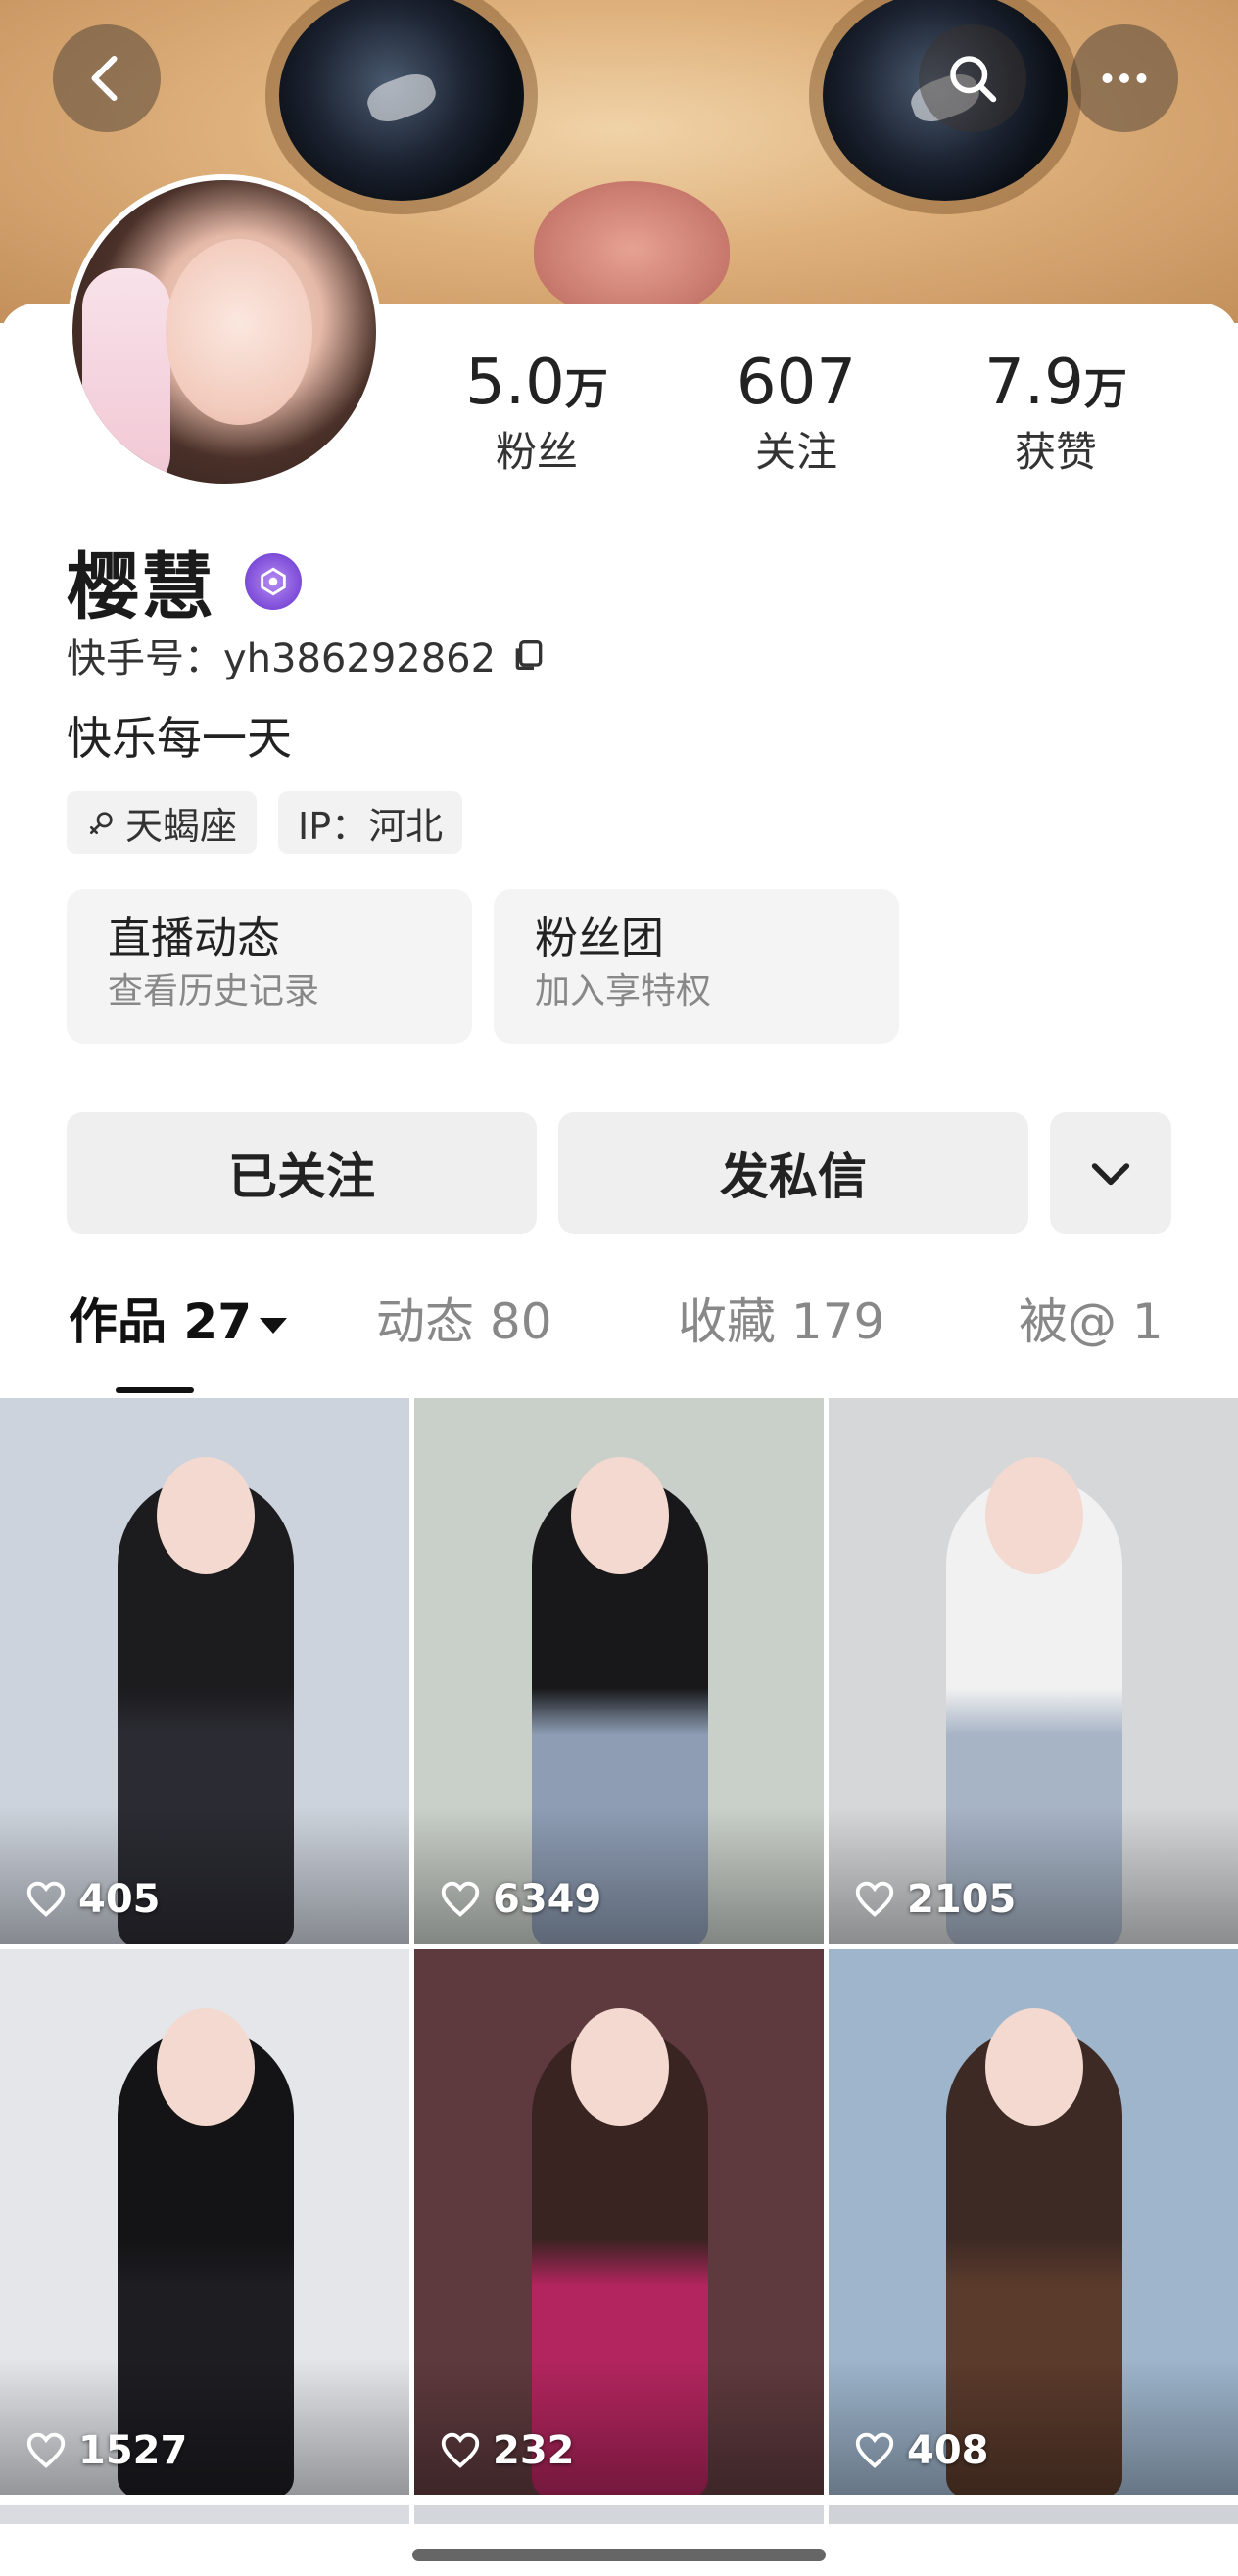  I want to click on video-tile: 405, so click(204, 1671).